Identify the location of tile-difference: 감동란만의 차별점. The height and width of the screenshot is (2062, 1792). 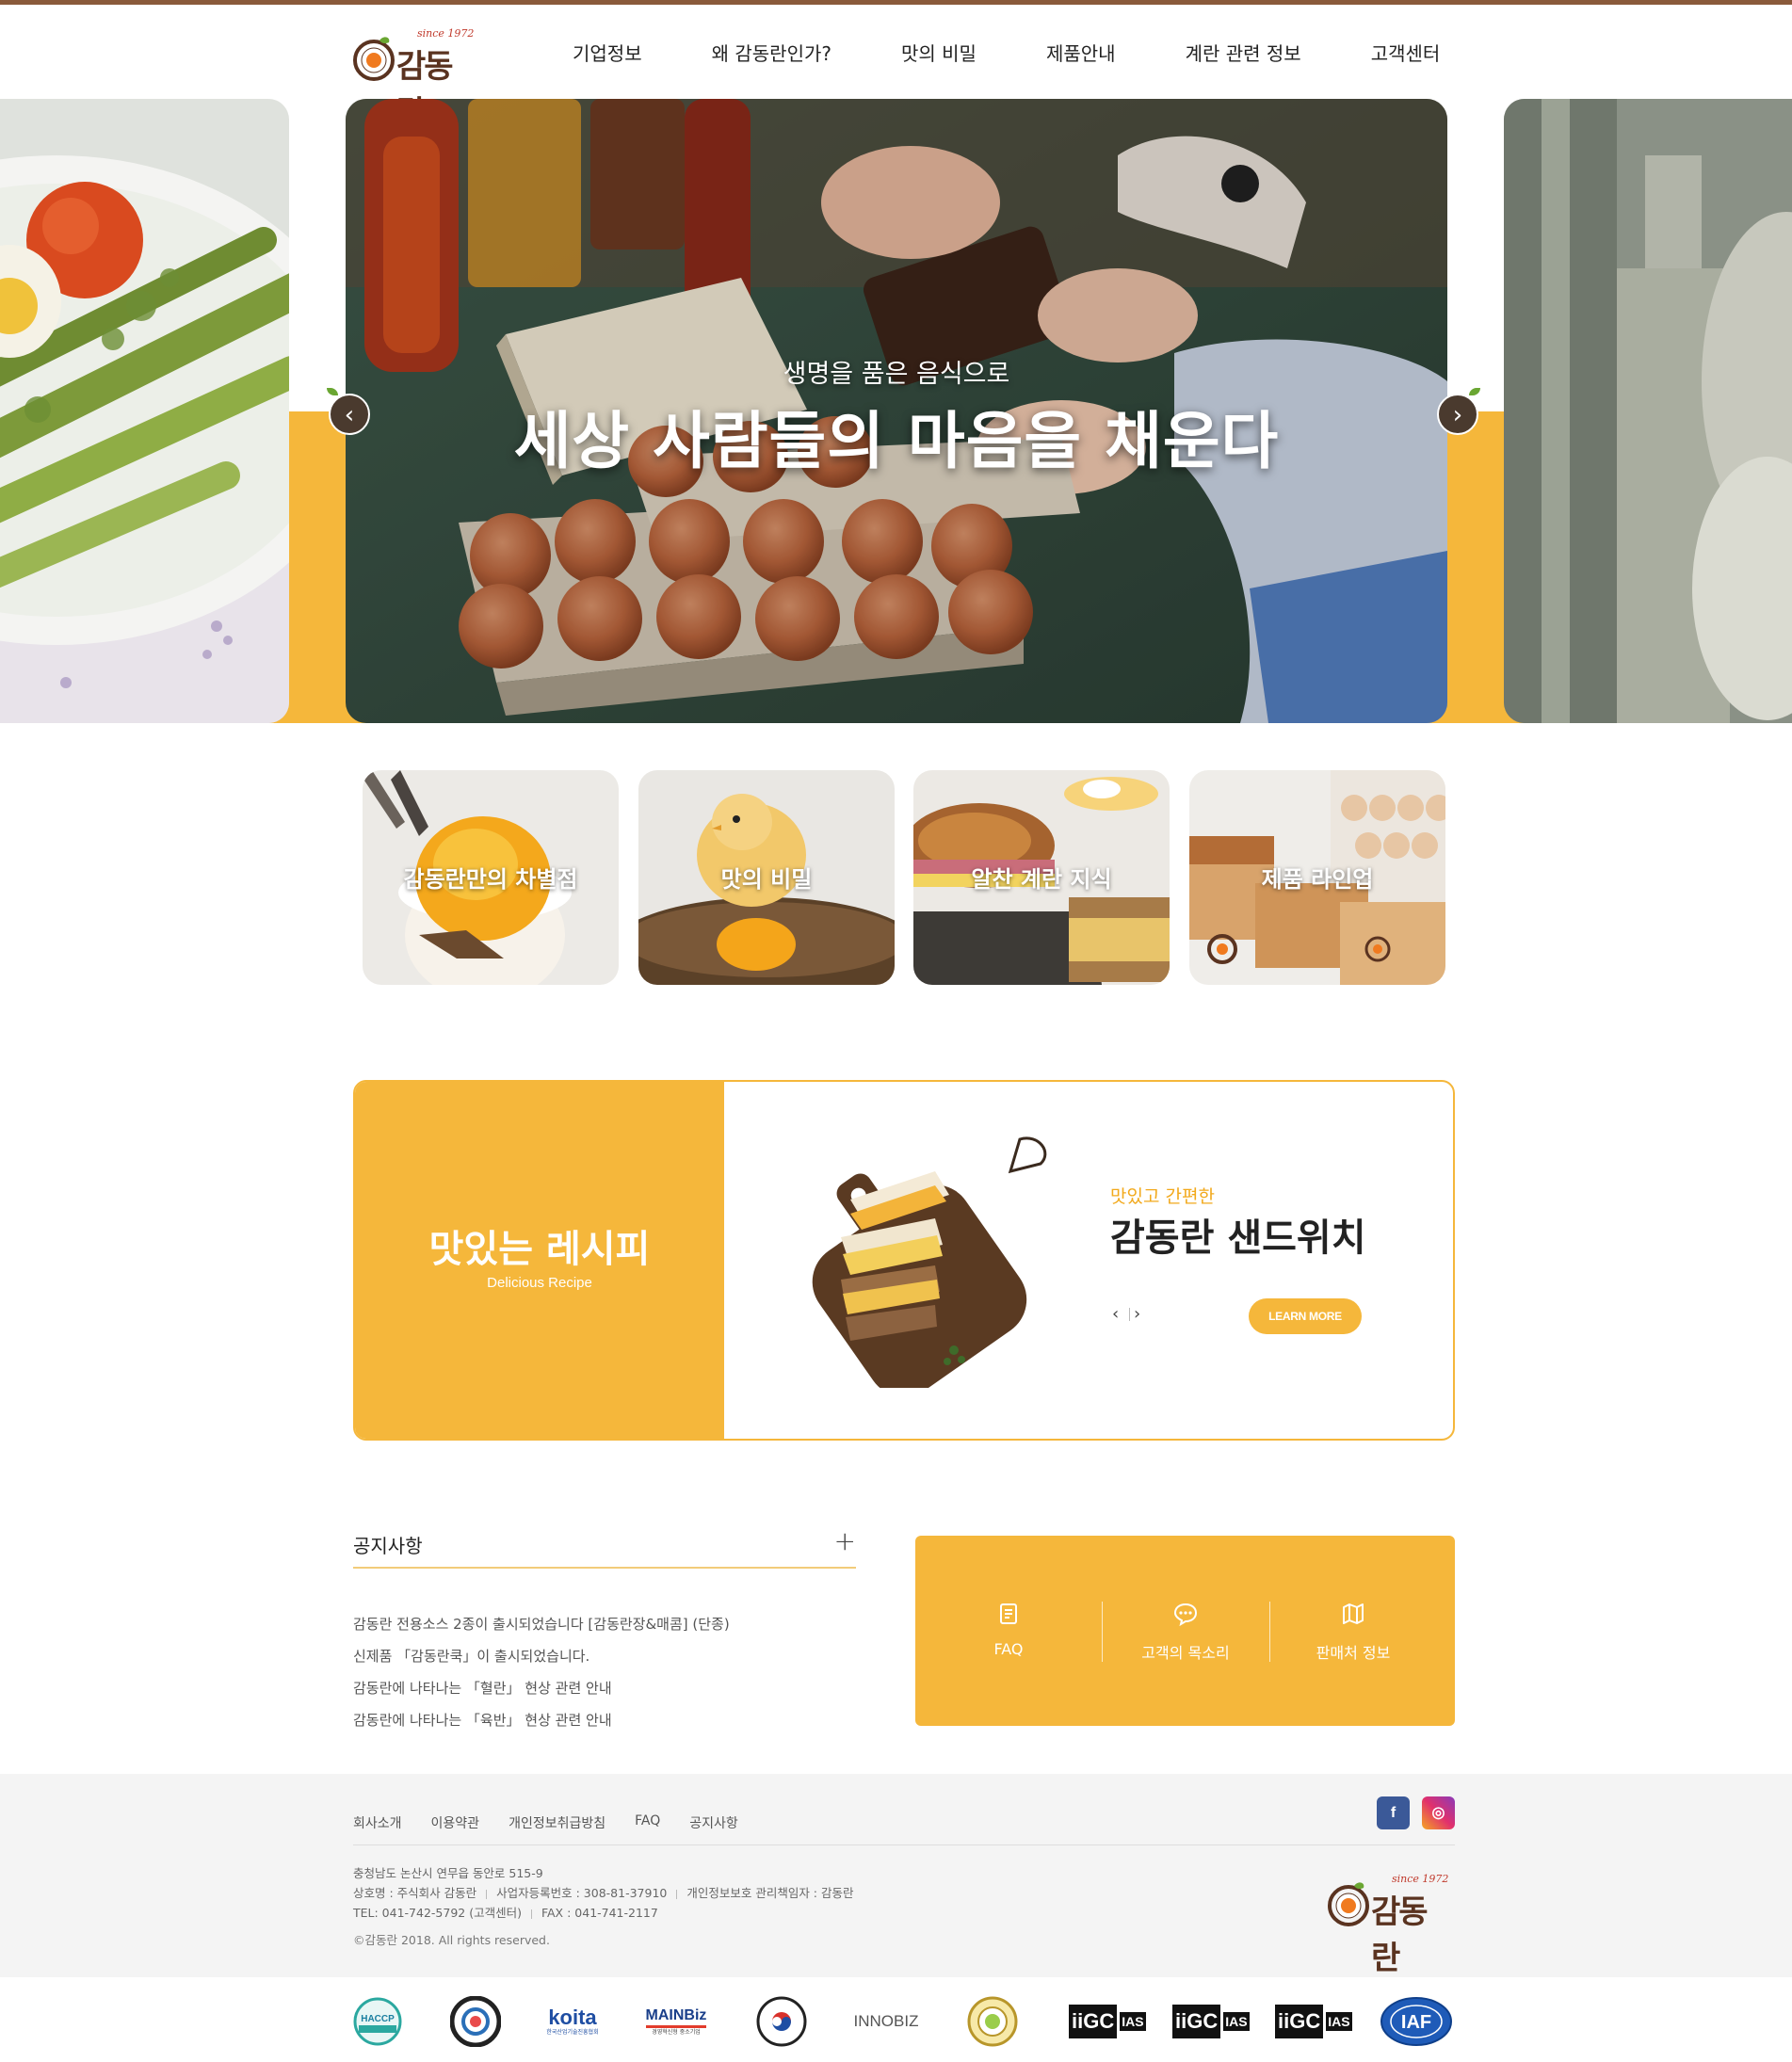
(491, 877).